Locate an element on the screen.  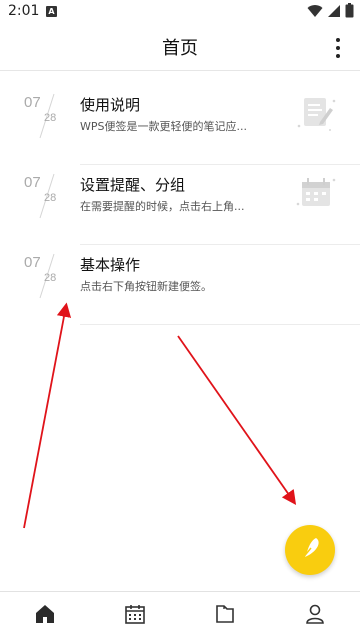
note-preview: 点击右下角按钮新建便签。 is located at coordinates (146, 286).